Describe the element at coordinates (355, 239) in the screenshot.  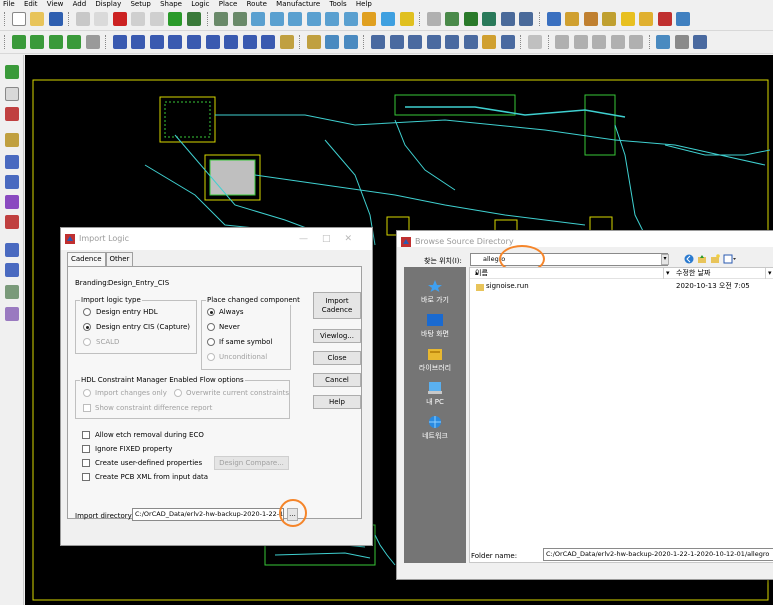
I see `close-icon: ✕` at that location.